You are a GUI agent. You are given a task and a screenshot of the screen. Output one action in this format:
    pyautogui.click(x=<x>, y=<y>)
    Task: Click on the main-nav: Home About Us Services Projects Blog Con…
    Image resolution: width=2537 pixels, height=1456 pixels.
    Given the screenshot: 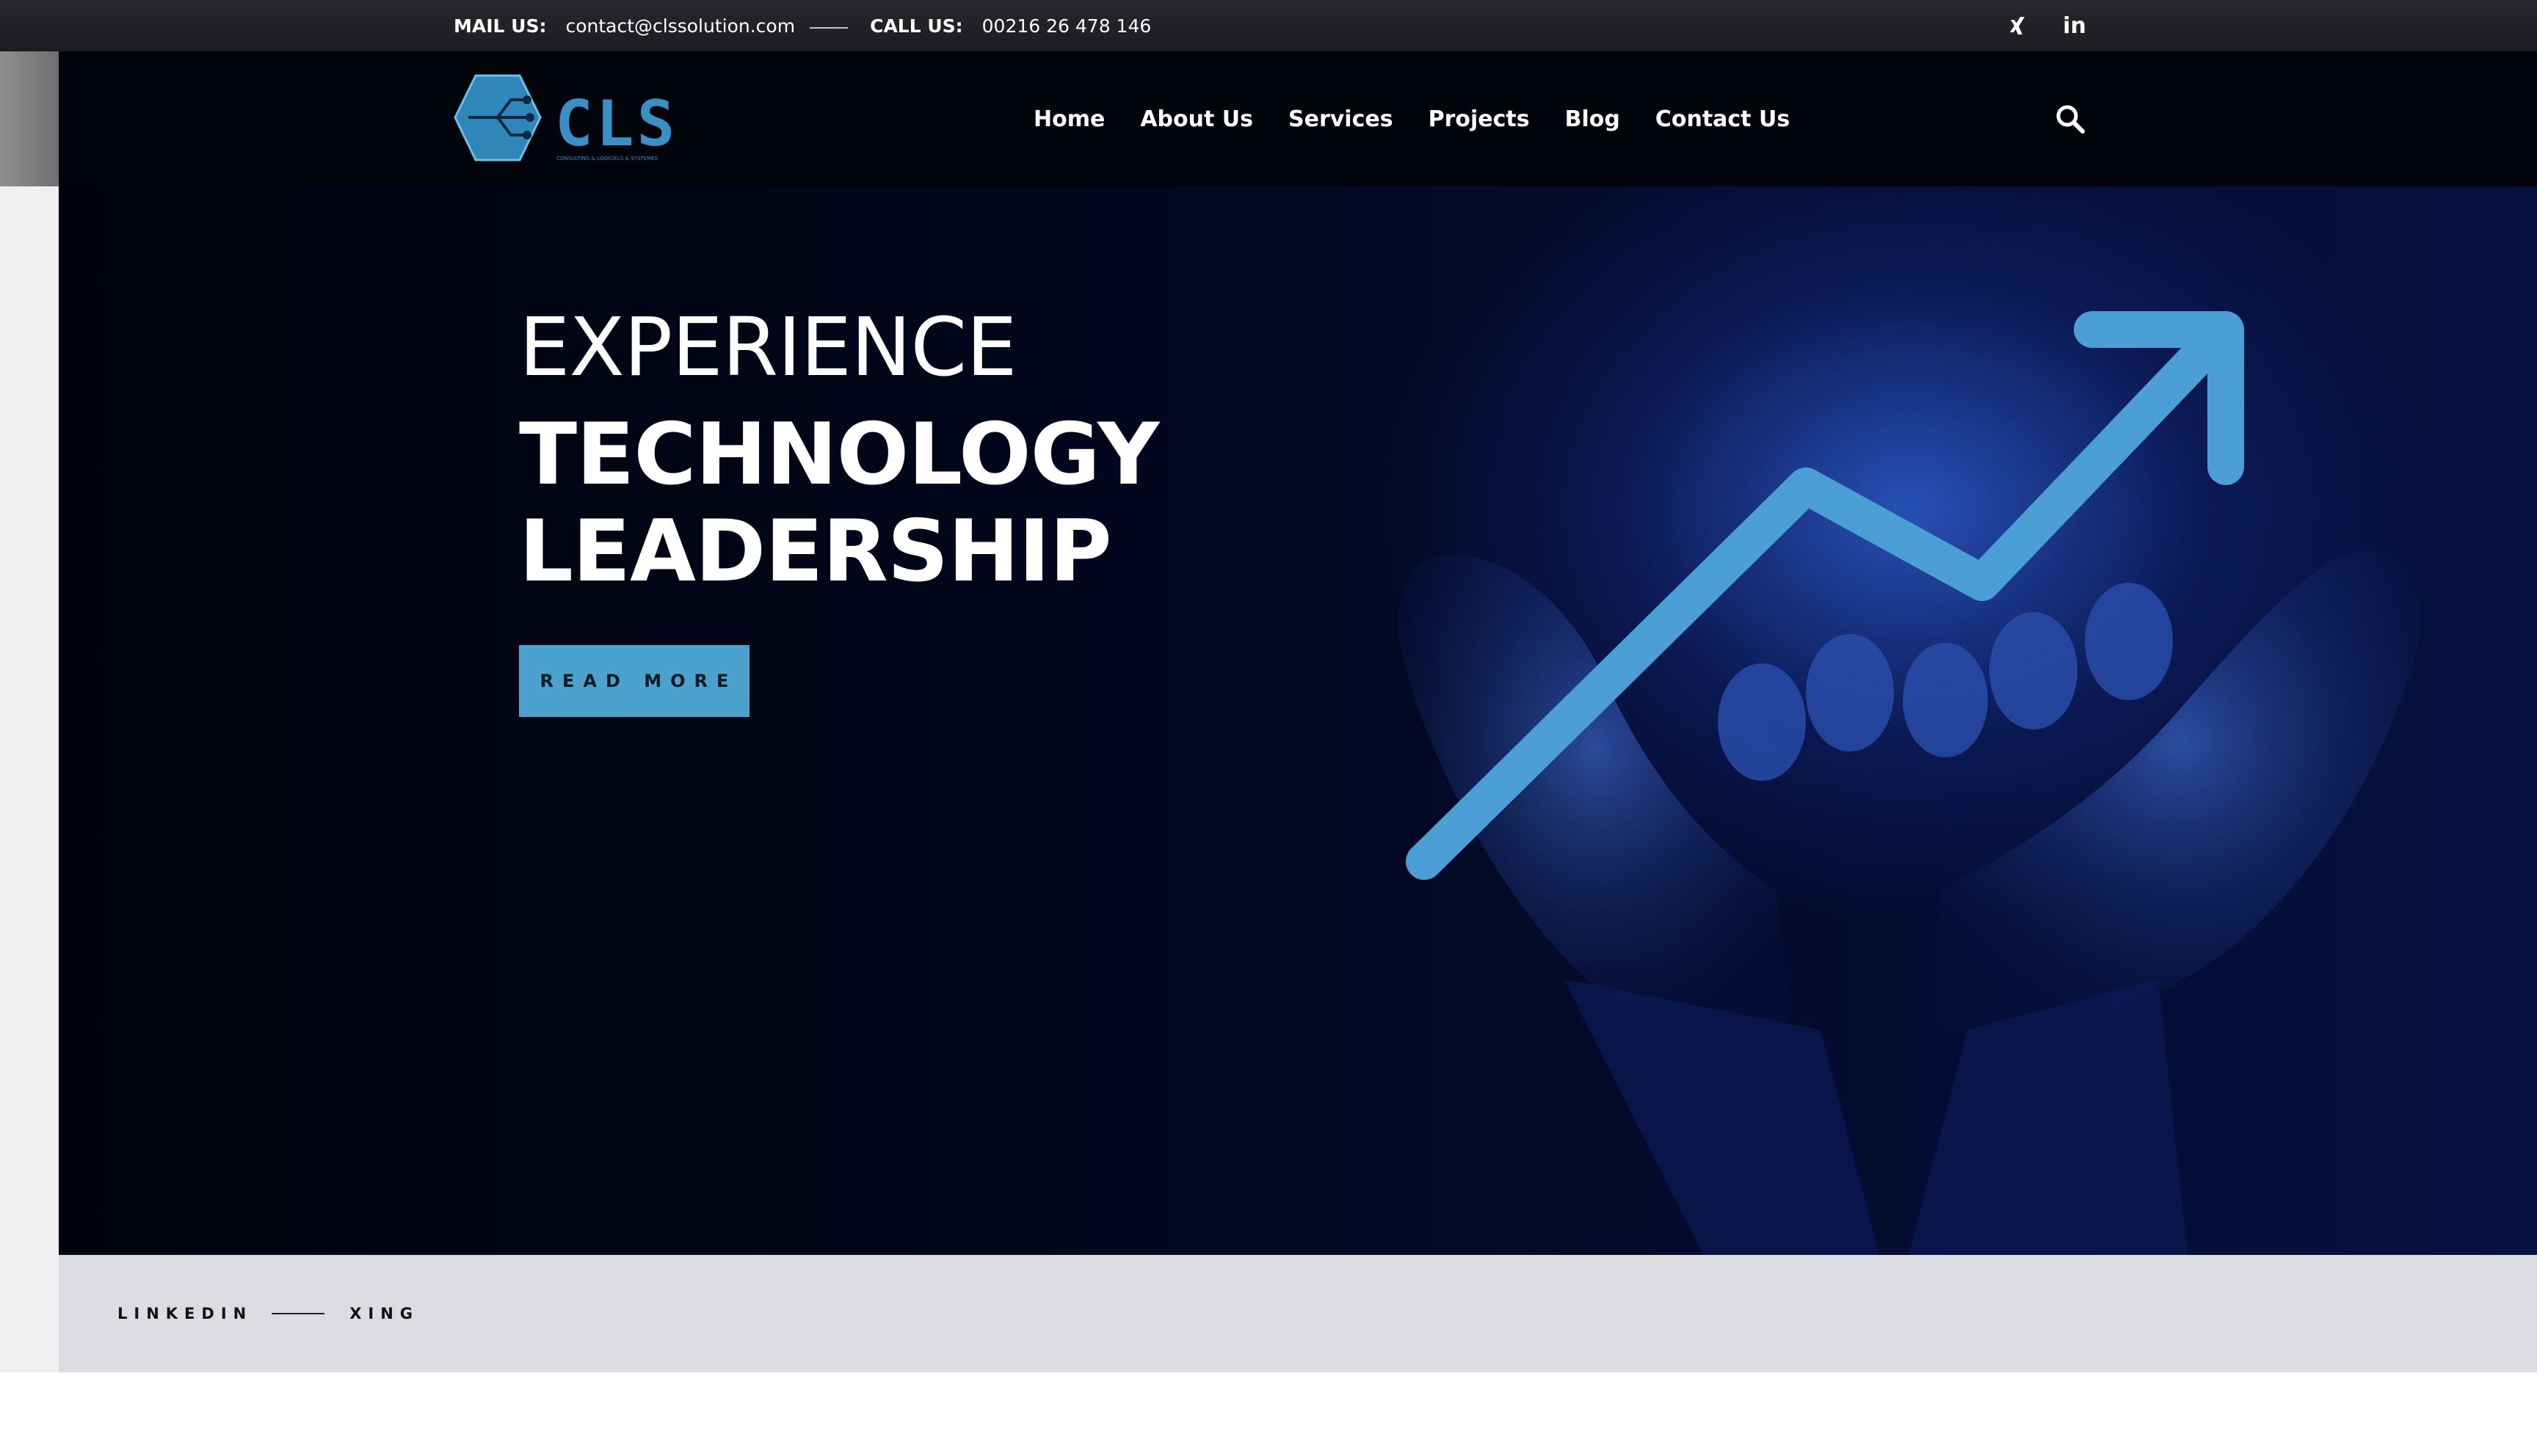 What is the action you would take?
    pyautogui.click(x=1429, y=118)
    